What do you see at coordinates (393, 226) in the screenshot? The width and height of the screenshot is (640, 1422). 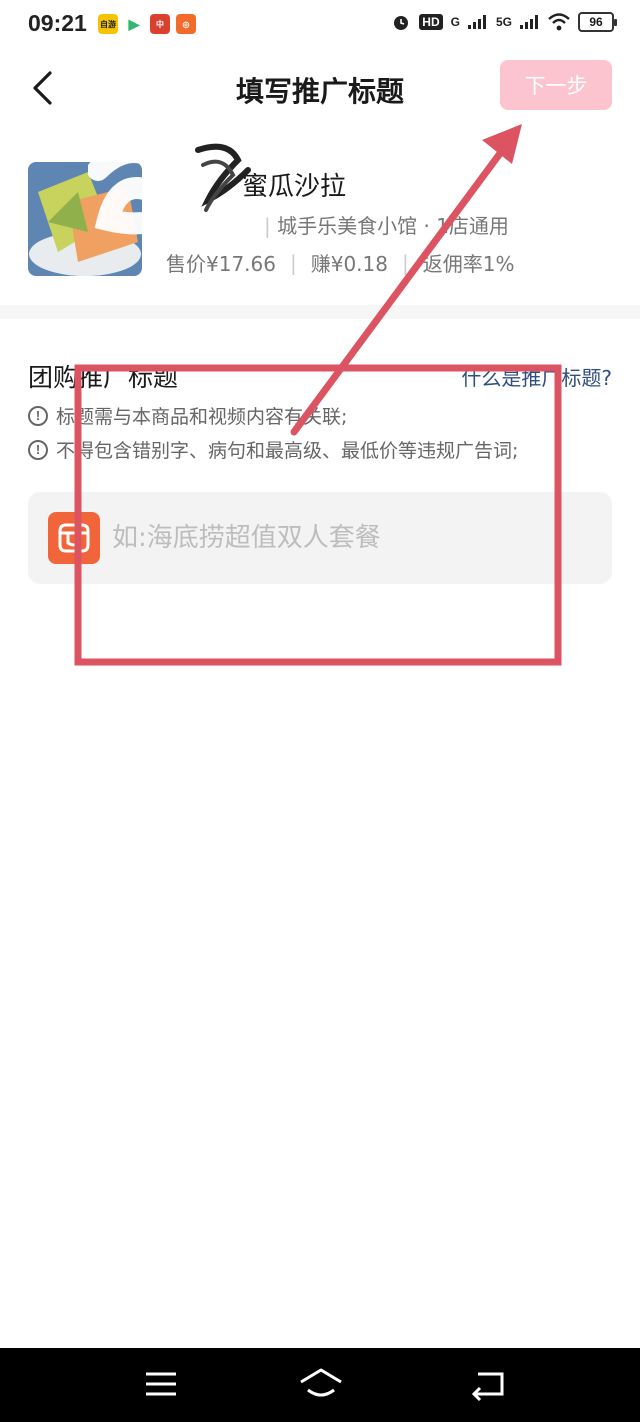 I see `store-name: 城手乐美食小馆 · 1店通用` at bounding box center [393, 226].